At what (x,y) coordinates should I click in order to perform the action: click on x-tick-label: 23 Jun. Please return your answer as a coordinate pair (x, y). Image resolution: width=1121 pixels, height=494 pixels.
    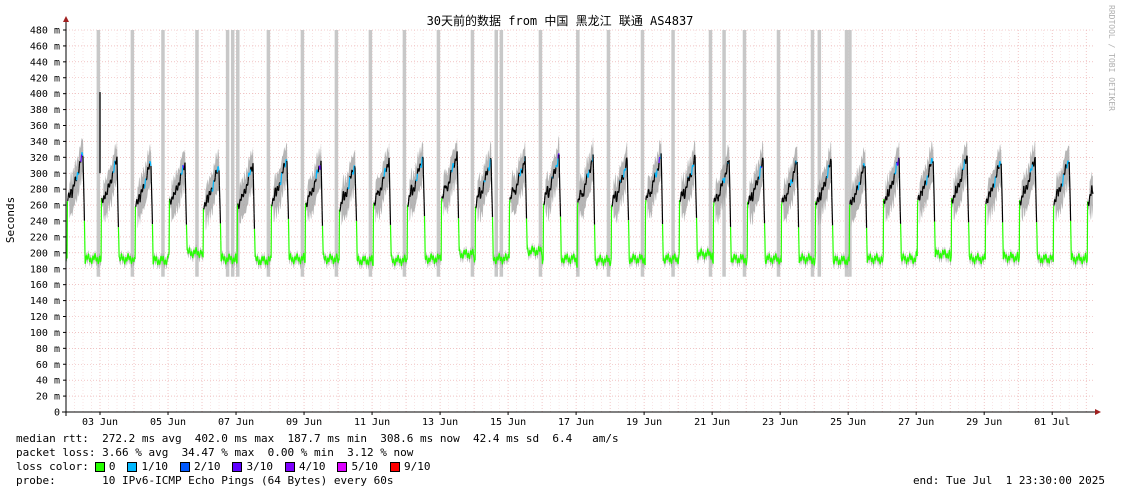
    Looking at the image, I should click on (780, 422).